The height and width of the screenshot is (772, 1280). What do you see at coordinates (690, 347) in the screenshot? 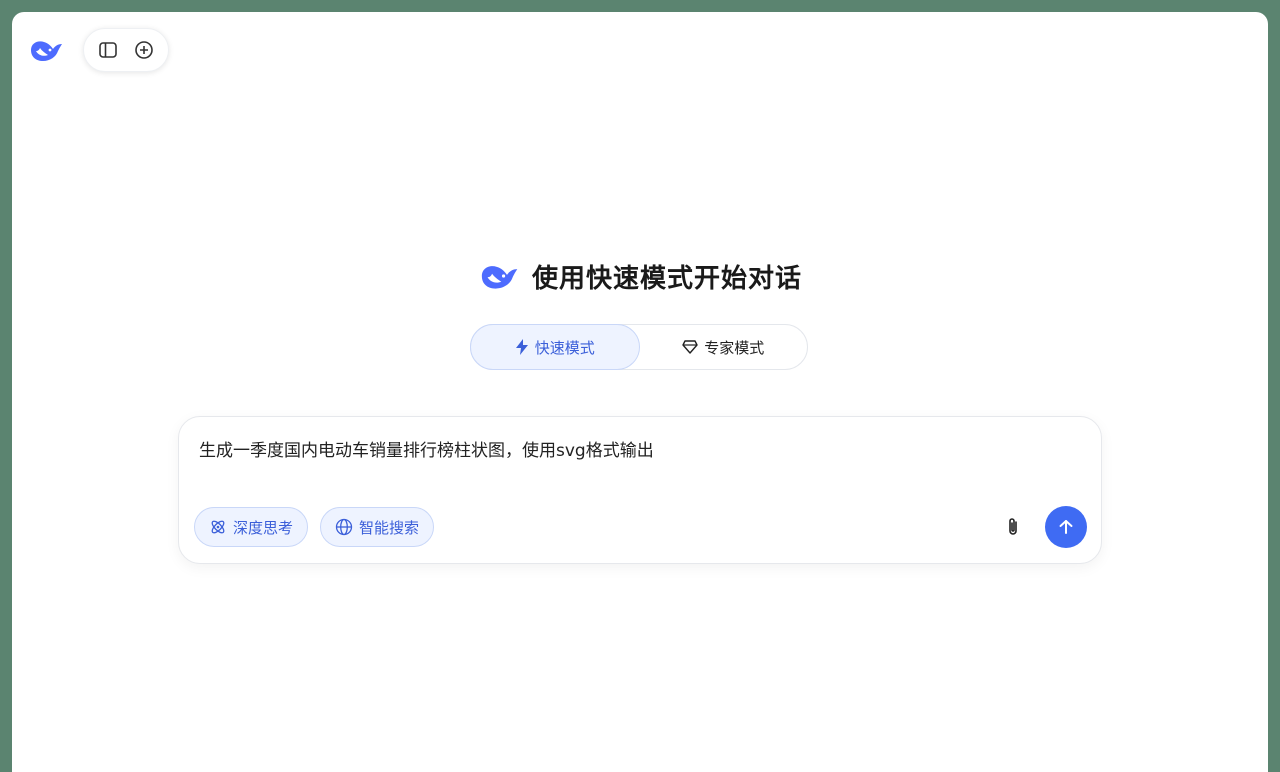
I see `diamond-icon` at bounding box center [690, 347].